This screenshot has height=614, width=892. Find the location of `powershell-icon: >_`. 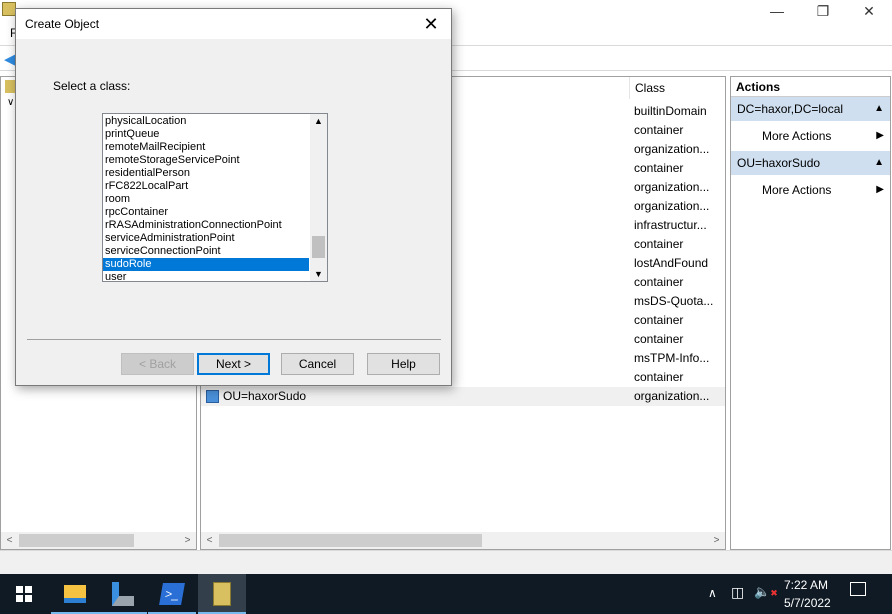

powershell-icon: >_ is located at coordinates (172, 594).